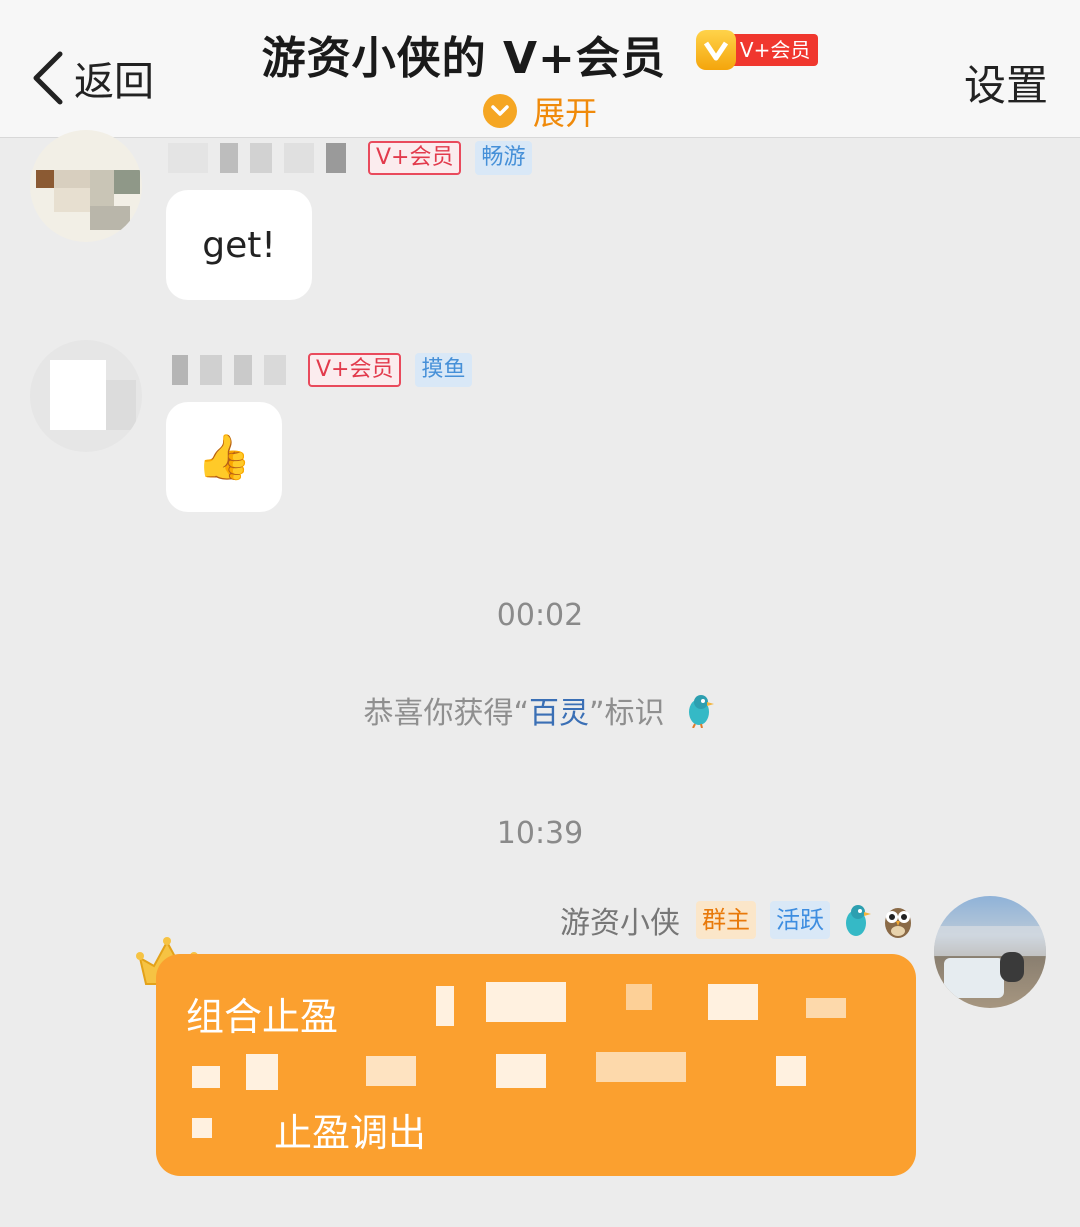  I want to click on page-title: 游资小侠的 V+会员, so click(463, 58).